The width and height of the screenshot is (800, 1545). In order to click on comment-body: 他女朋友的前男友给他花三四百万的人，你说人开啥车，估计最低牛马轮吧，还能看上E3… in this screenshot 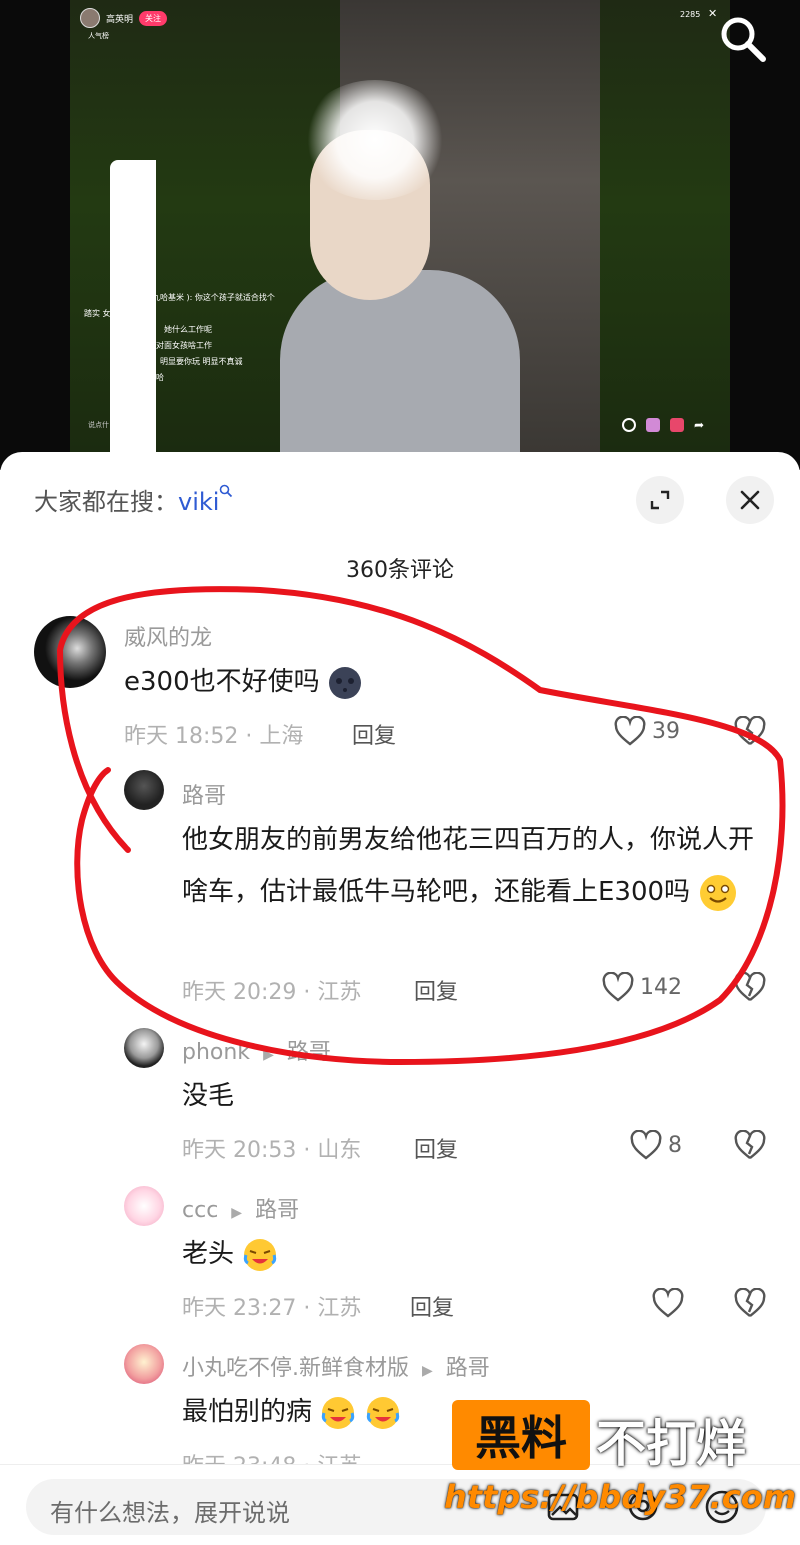, I will do `click(468, 866)`.